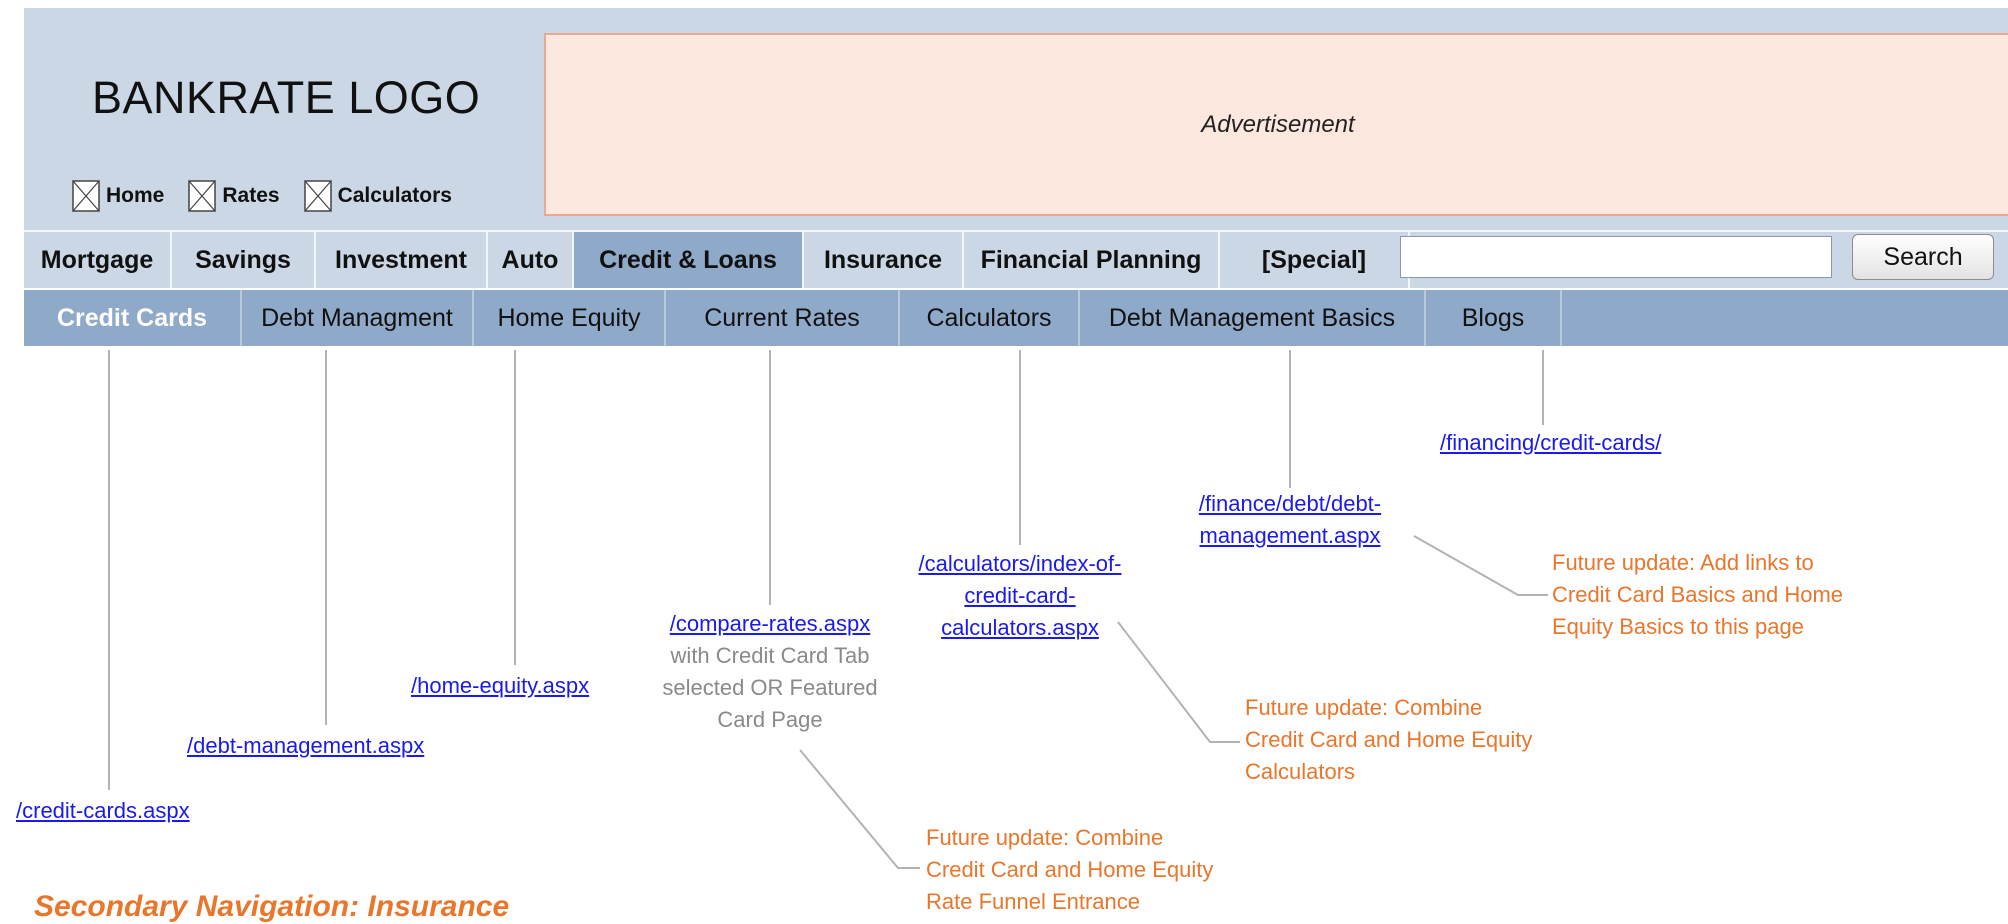 The width and height of the screenshot is (2008, 924). What do you see at coordinates (103, 811) in the screenshot?
I see `credit-cards-url: /credit-cards.aspx` at bounding box center [103, 811].